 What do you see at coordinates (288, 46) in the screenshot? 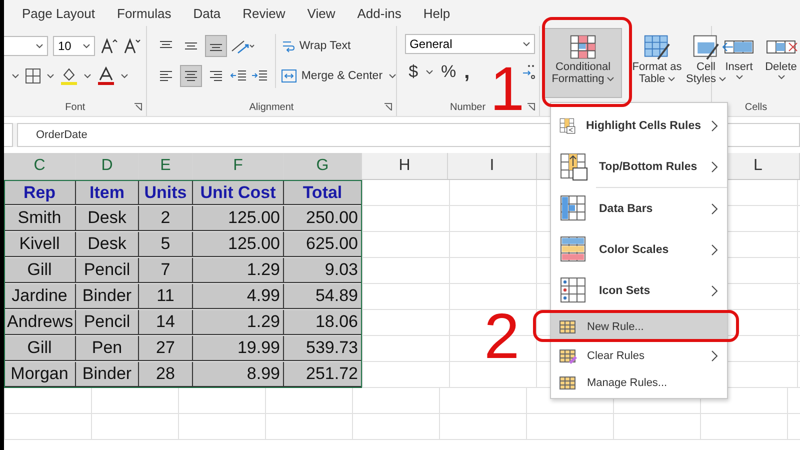
I see `wrap-icon` at bounding box center [288, 46].